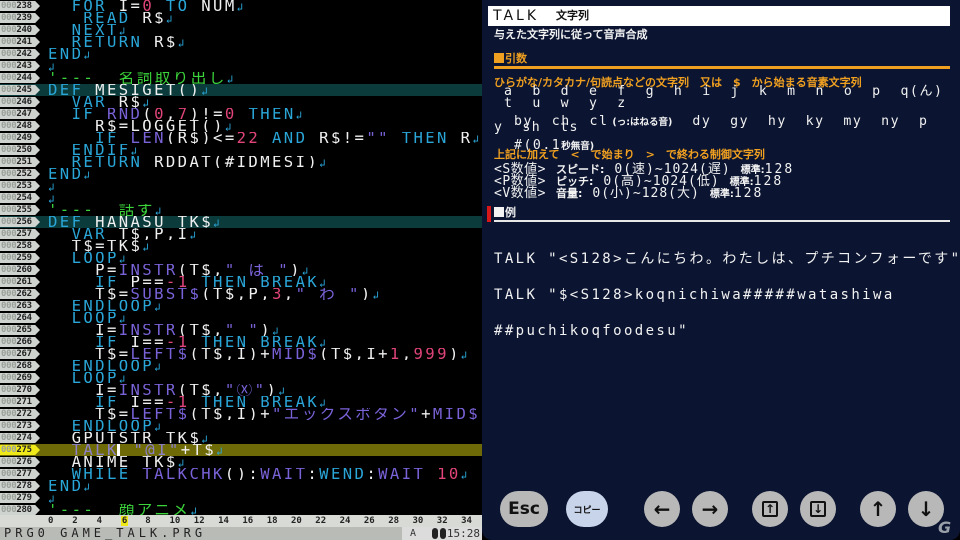 This screenshot has width=960, height=540. I want to click on phoneme-list-row4: y sh ts, so click(536, 127).